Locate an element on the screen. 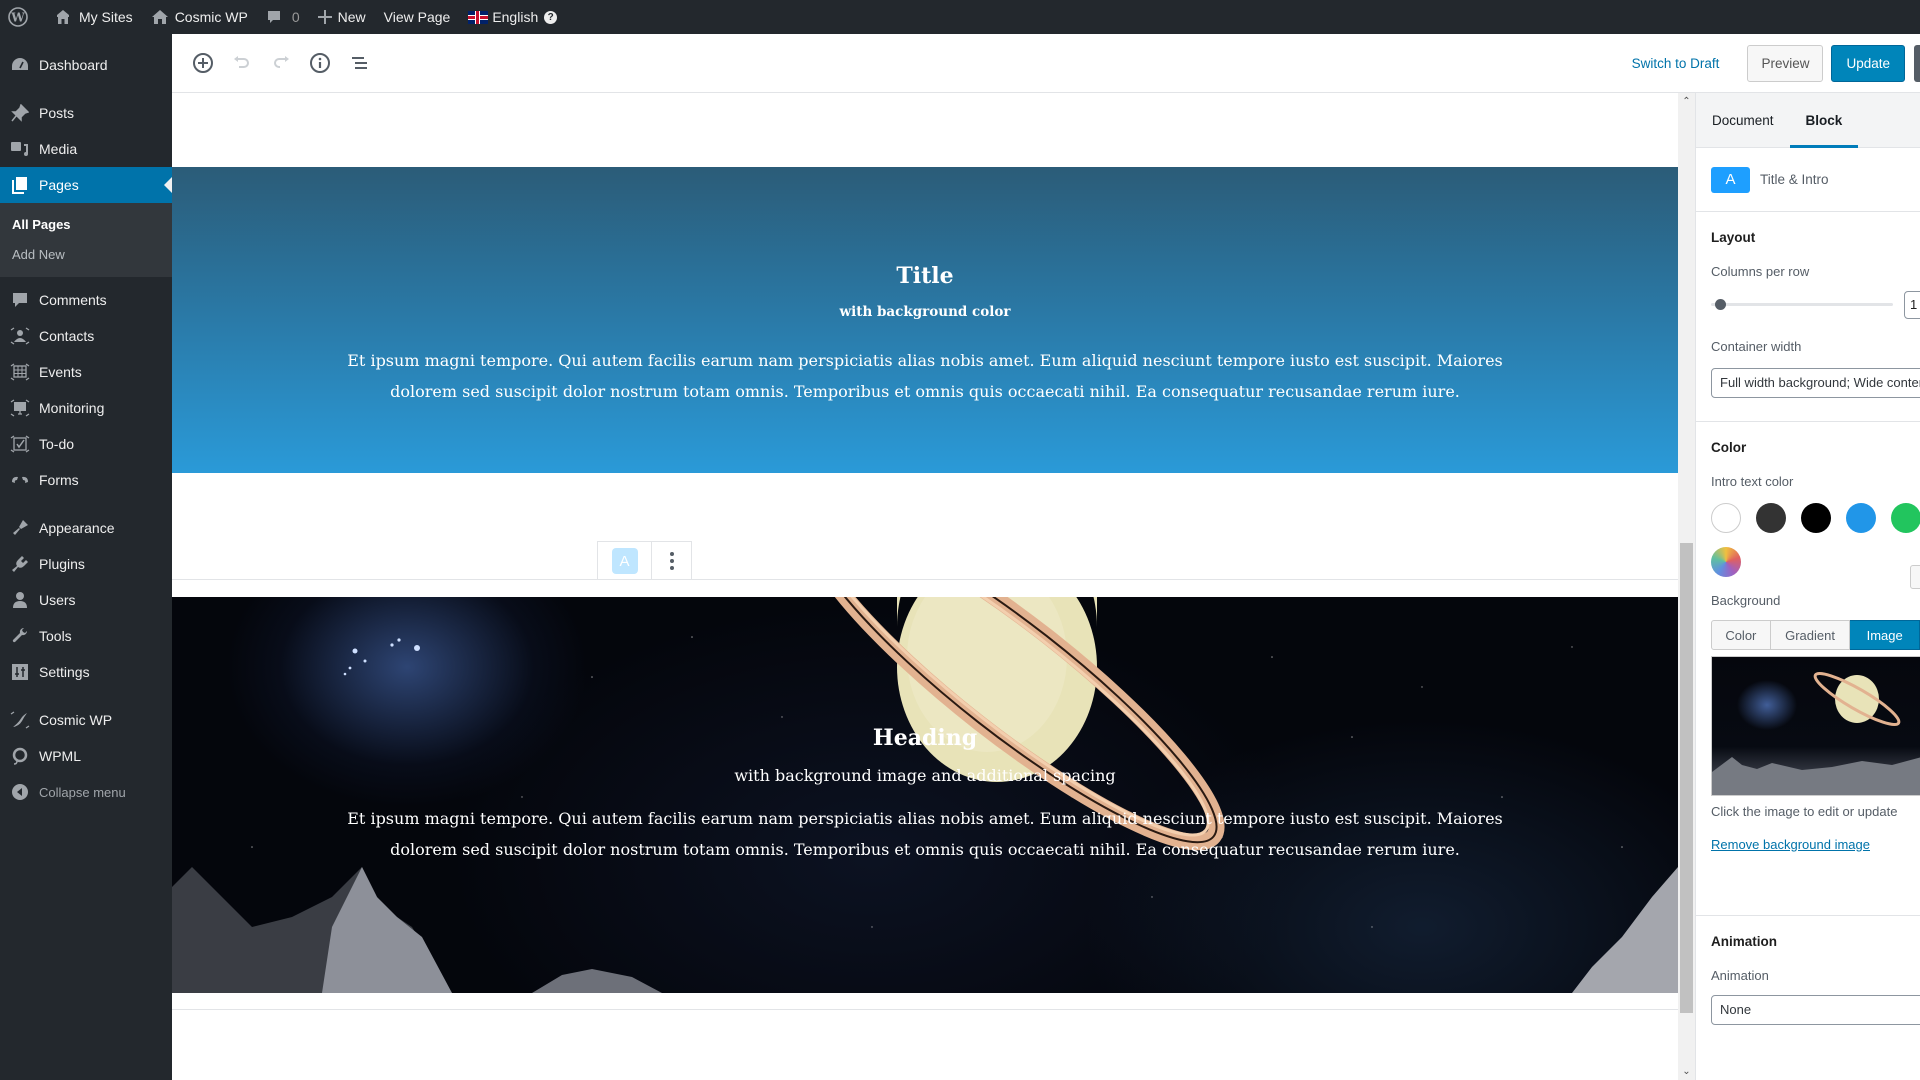  pin-icon is located at coordinates (20, 113).